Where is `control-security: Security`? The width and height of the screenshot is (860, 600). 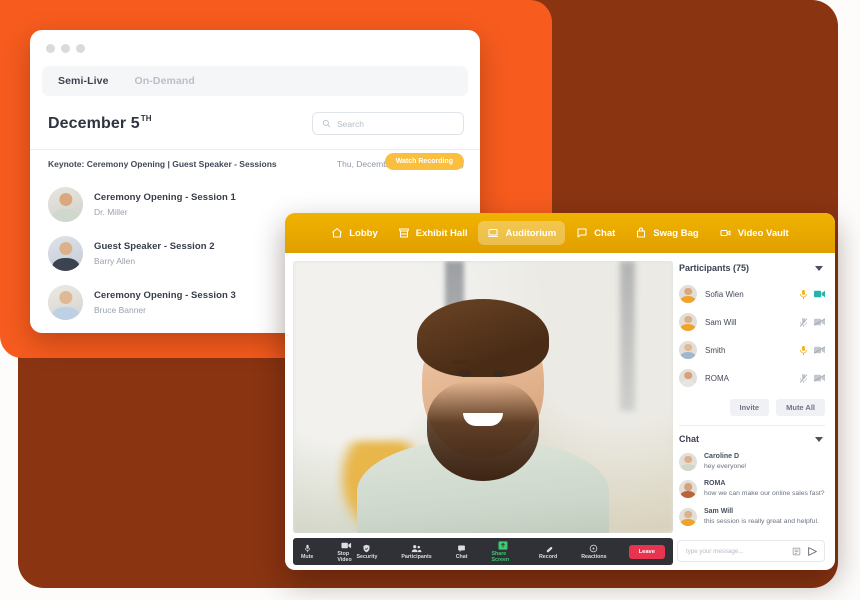 control-security: Security is located at coordinates (366, 552).